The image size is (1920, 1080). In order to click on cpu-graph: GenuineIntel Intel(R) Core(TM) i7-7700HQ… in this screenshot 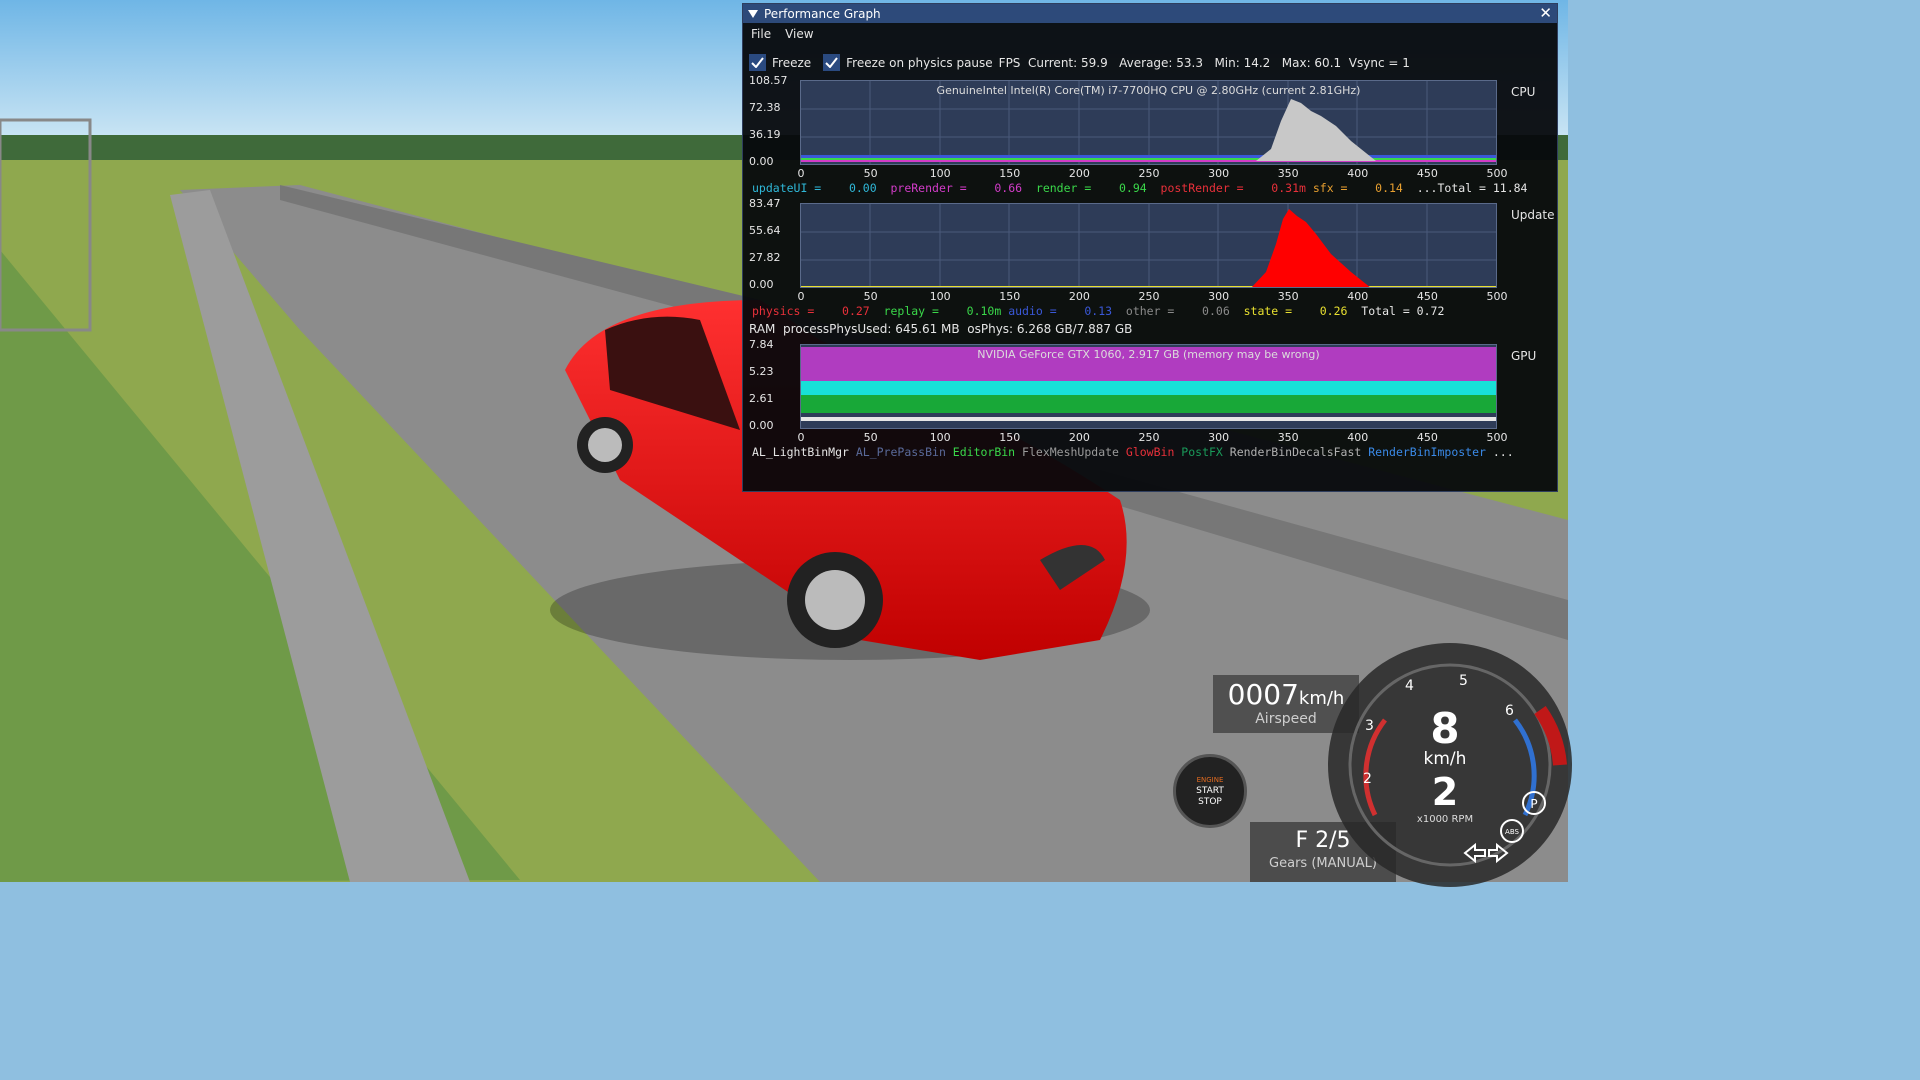, I will do `click(1148, 122)`.